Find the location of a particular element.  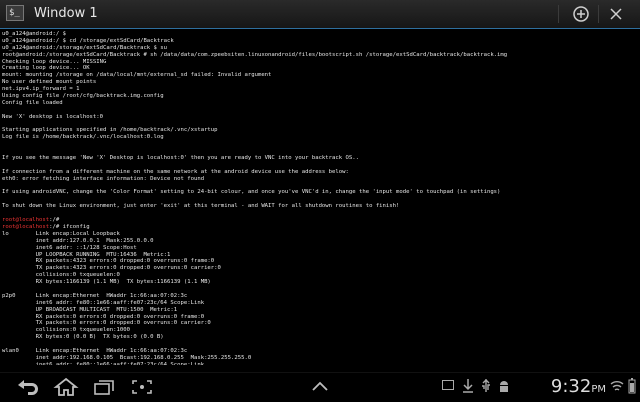

terminal-line: inet addr:127.0.0.1 Mask:255.0.0.0 is located at coordinates (320, 241).